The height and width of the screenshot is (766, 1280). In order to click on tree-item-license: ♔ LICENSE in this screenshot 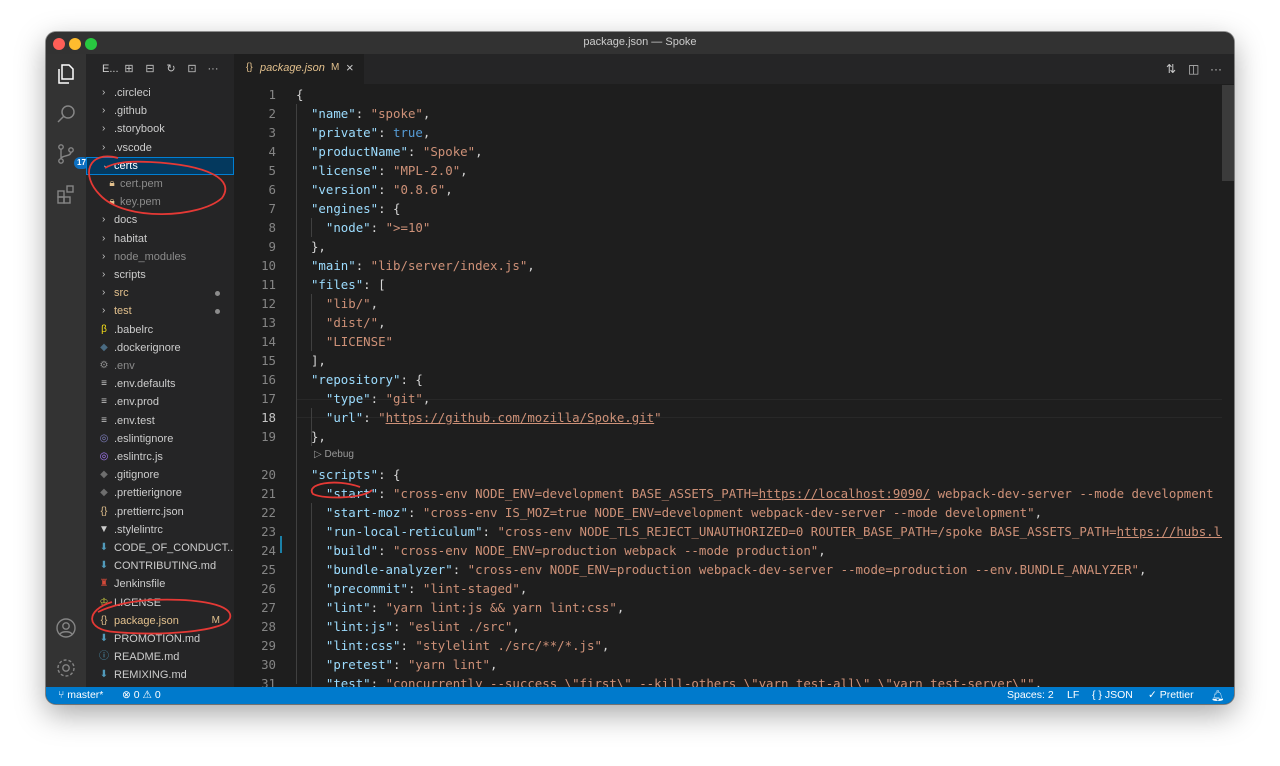, I will do `click(160, 603)`.